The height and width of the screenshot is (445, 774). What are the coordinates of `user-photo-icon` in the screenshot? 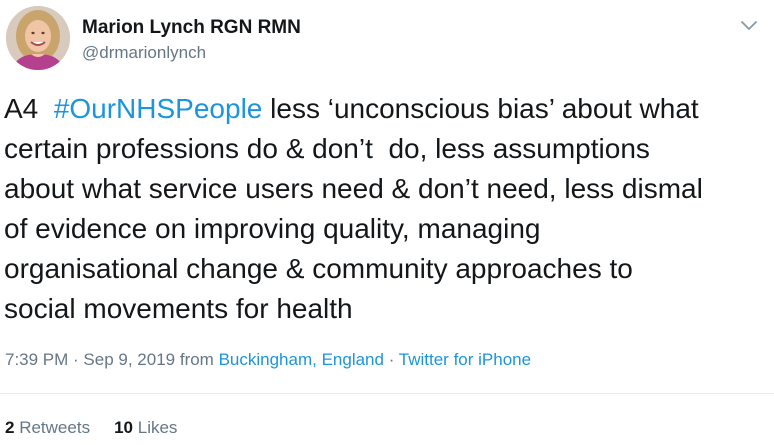 It's located at (38, 38).